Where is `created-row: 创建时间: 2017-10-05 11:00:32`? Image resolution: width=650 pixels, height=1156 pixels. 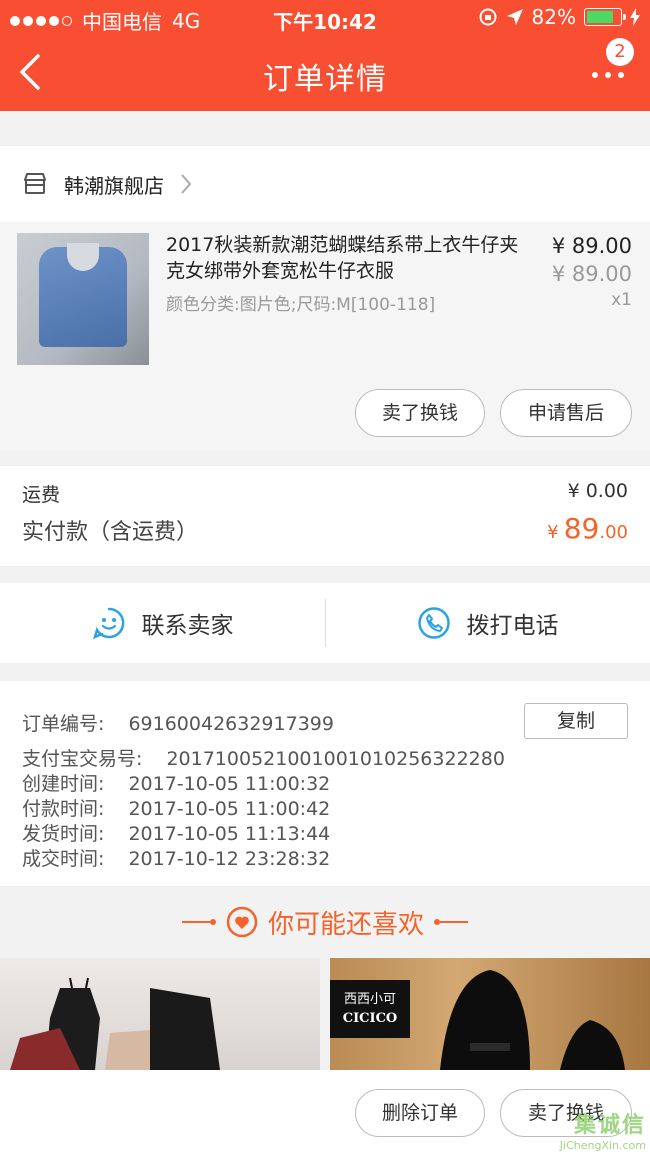
created-row: 创建时间: 2017-10-05 11:00:32 is located at coordinates (176, 782).